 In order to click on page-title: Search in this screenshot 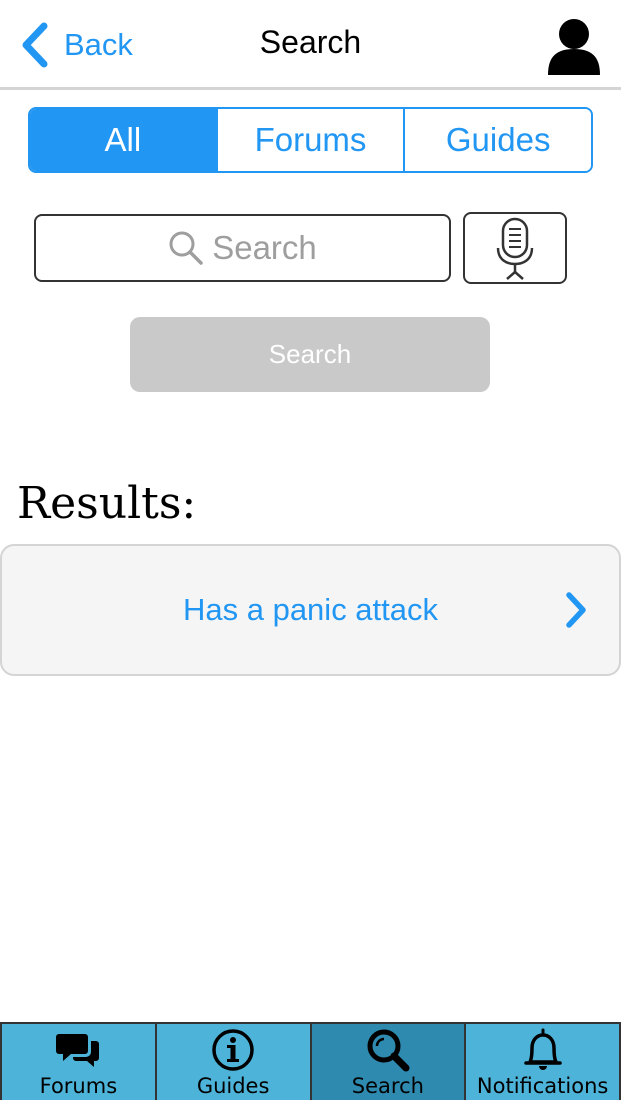, I will do `click(310, 42)`.